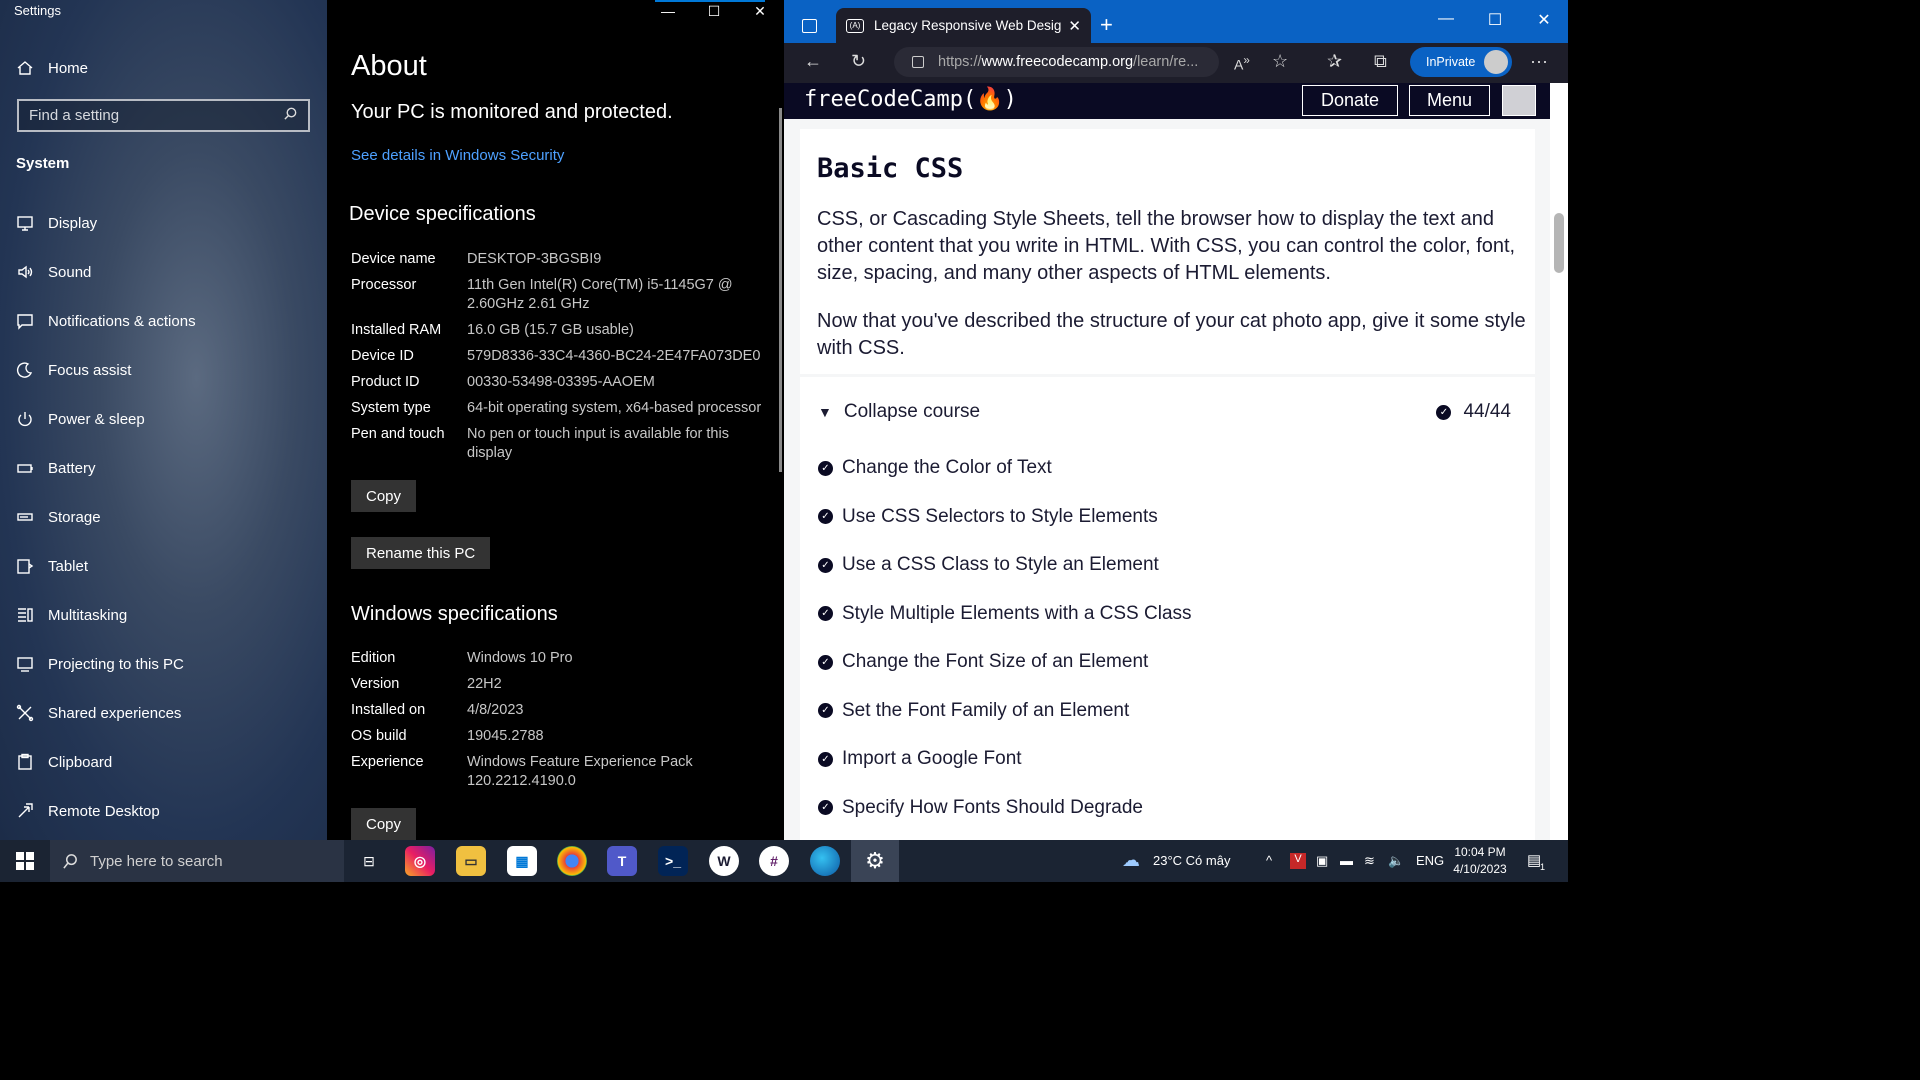  I want to click on lesson-item: ✓ Change the Font Size of an Element, so click(983, 662).